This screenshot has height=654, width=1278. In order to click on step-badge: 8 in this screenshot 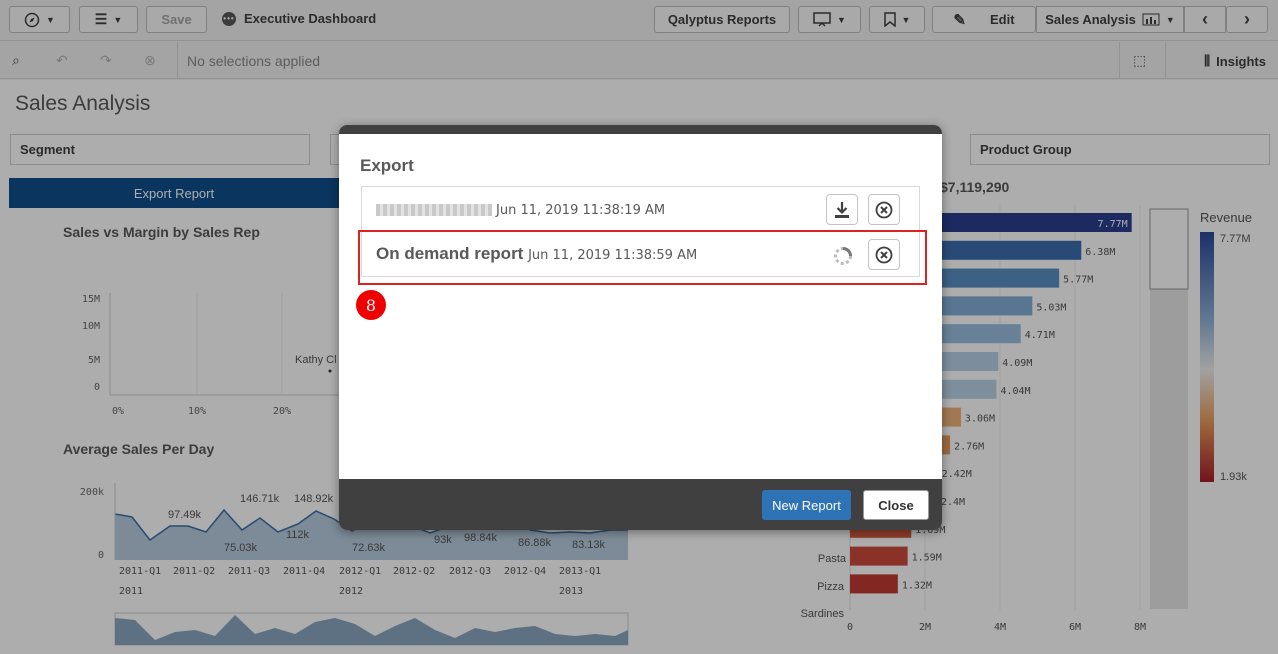, I will do `click(371, 305)`.